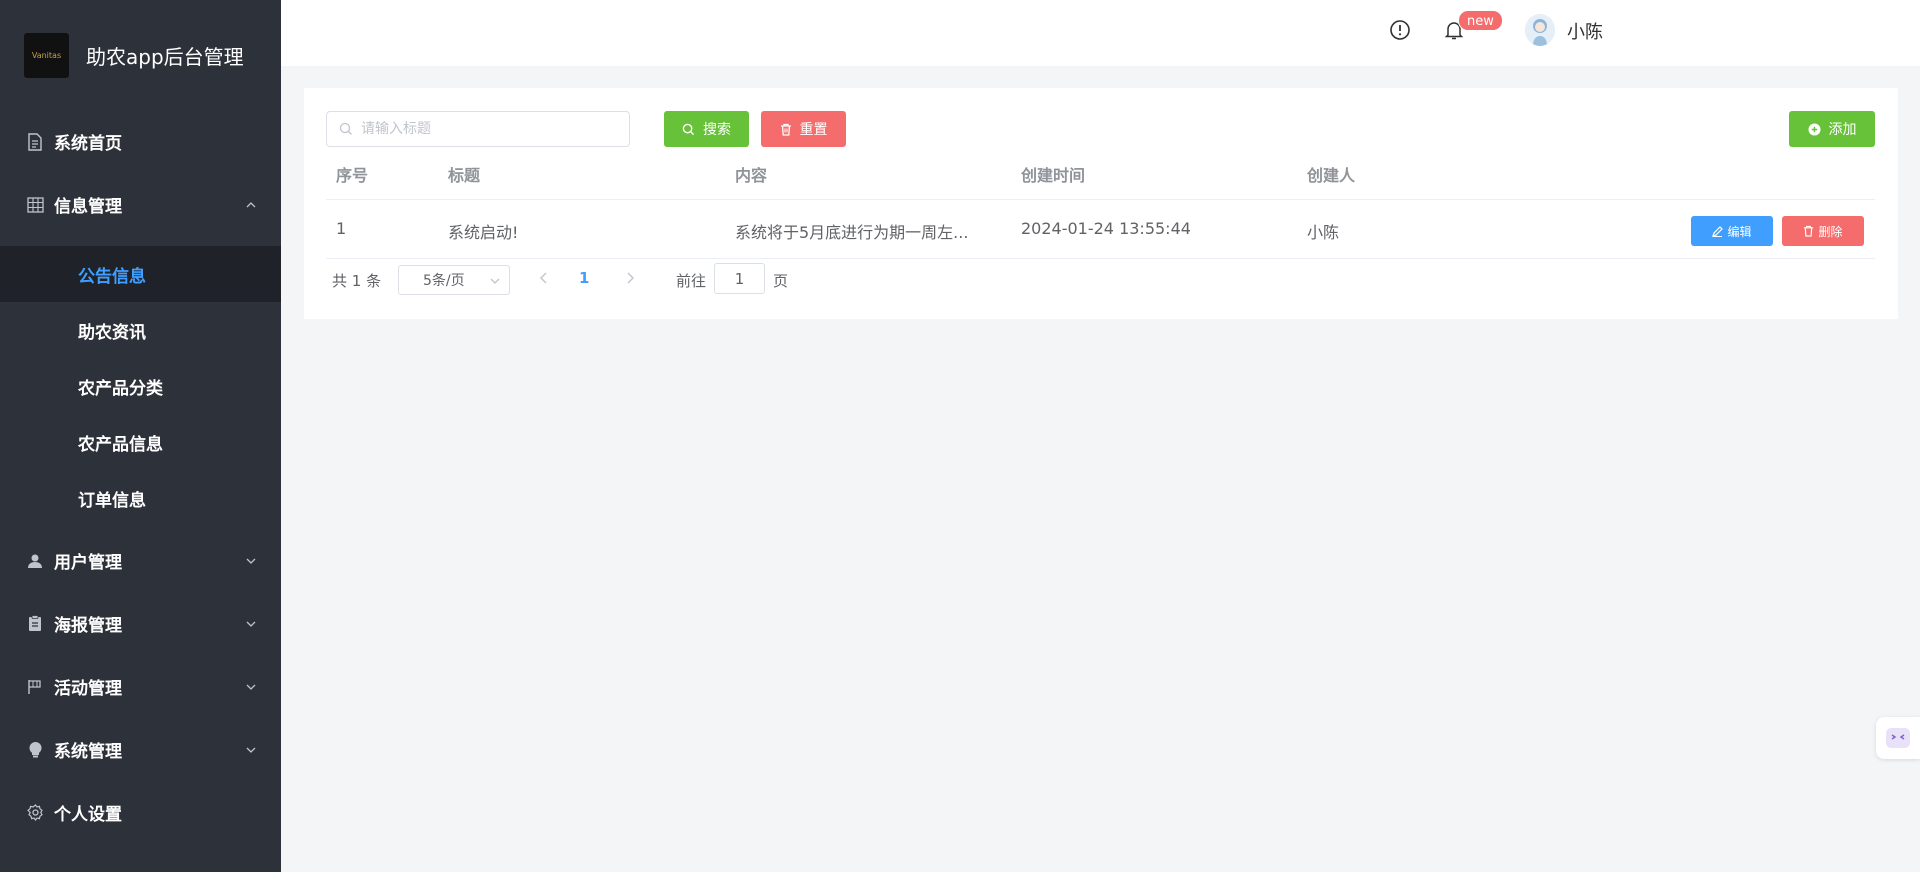 This screenshot has width=1920, height=872. What do you see at coordinates (165, 56) in the screenshot?
I see `brand-title: 助农app后台管理` at bounding box center [165, 56].